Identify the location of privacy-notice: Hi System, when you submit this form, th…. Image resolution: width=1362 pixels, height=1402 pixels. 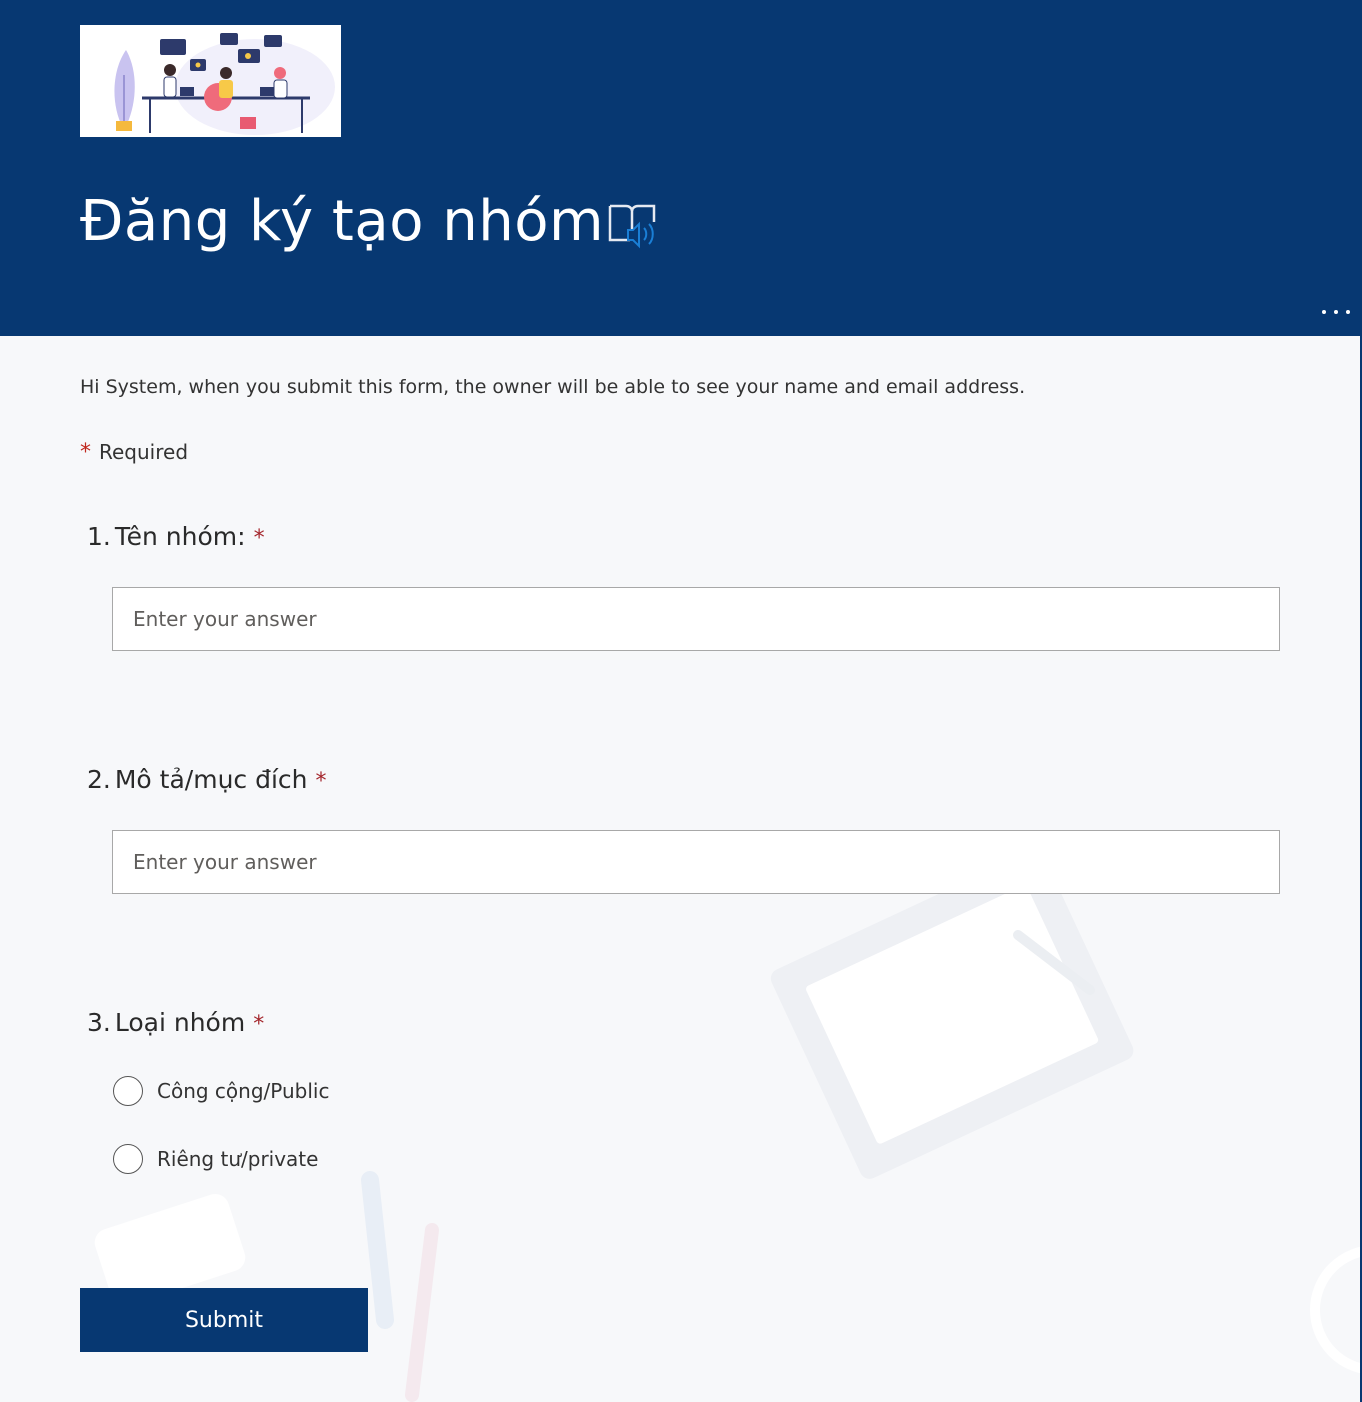
(553, 387).